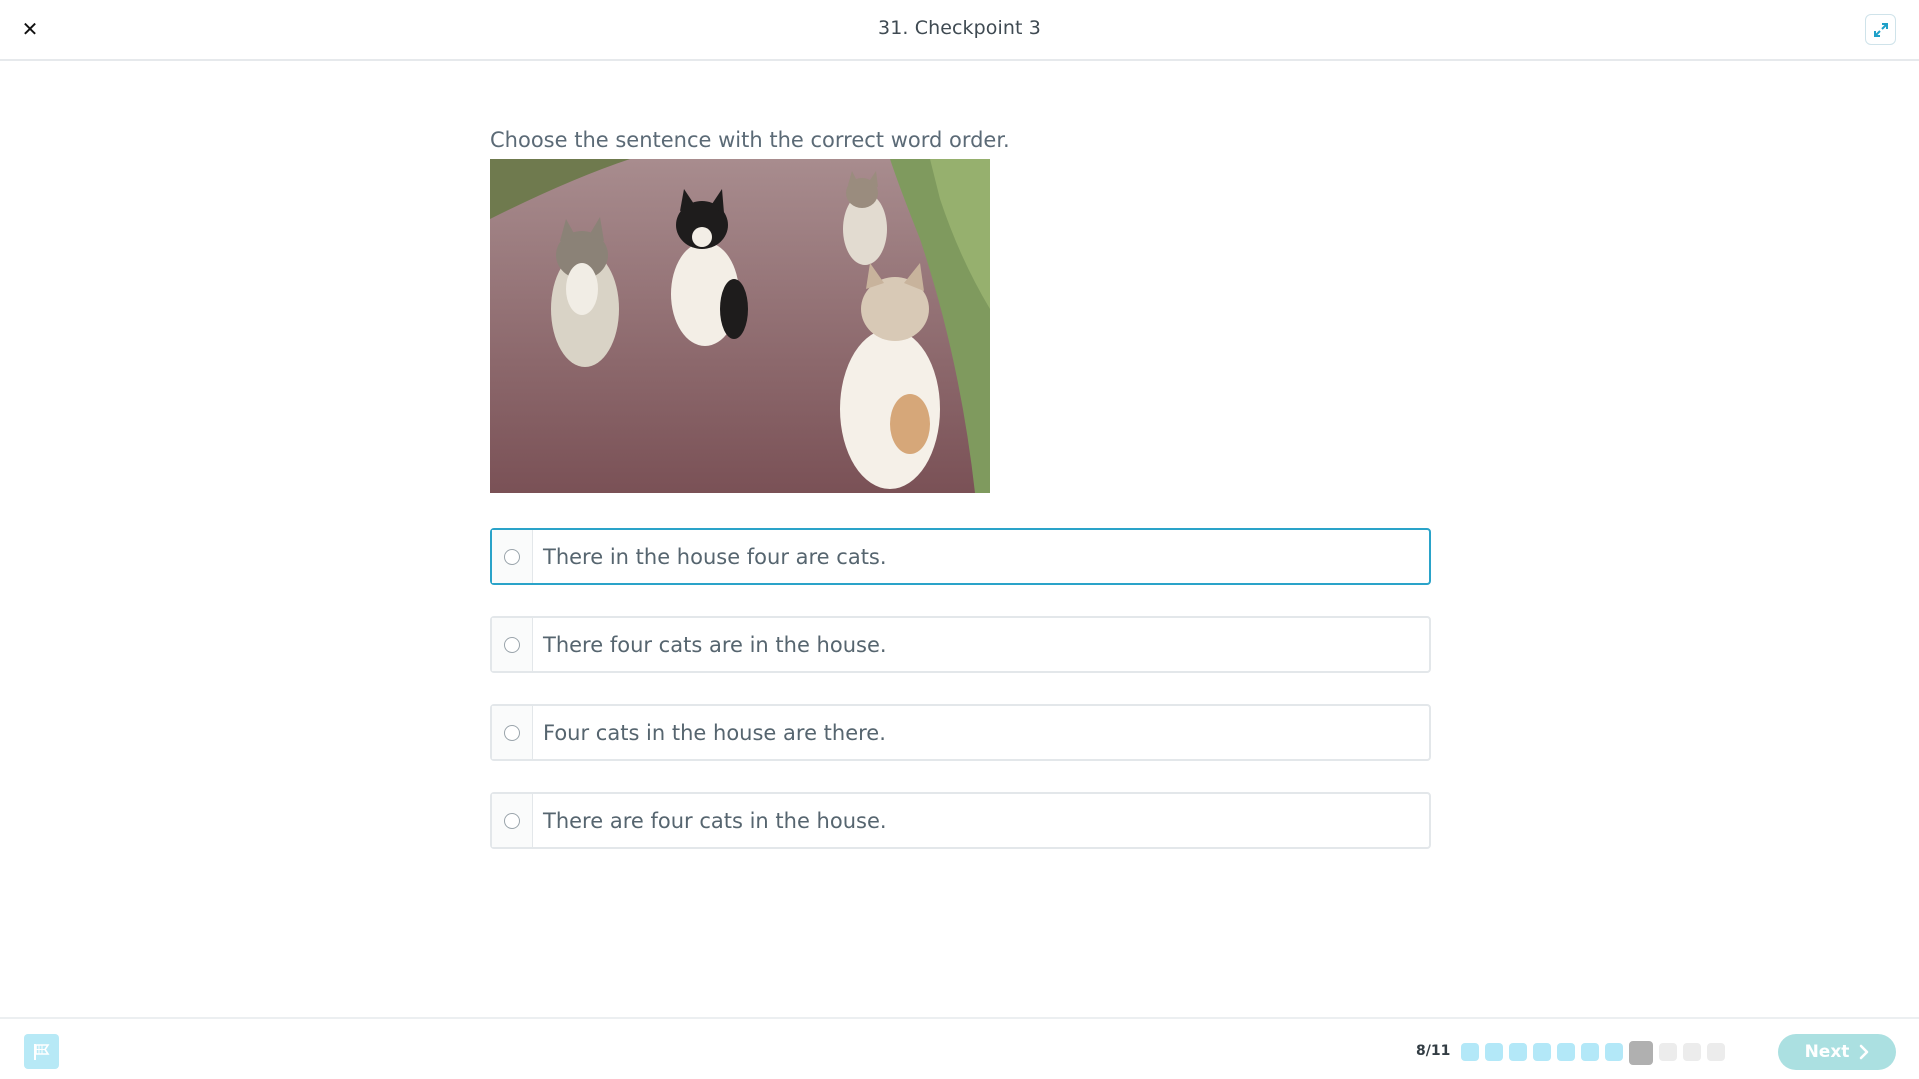 The width and height of the screenshot is (1919, 1079). What do you see at coordinates (1641, 1053) in the screenshot?
I see `progress-step-current` at bounding box center [1641, 1053].